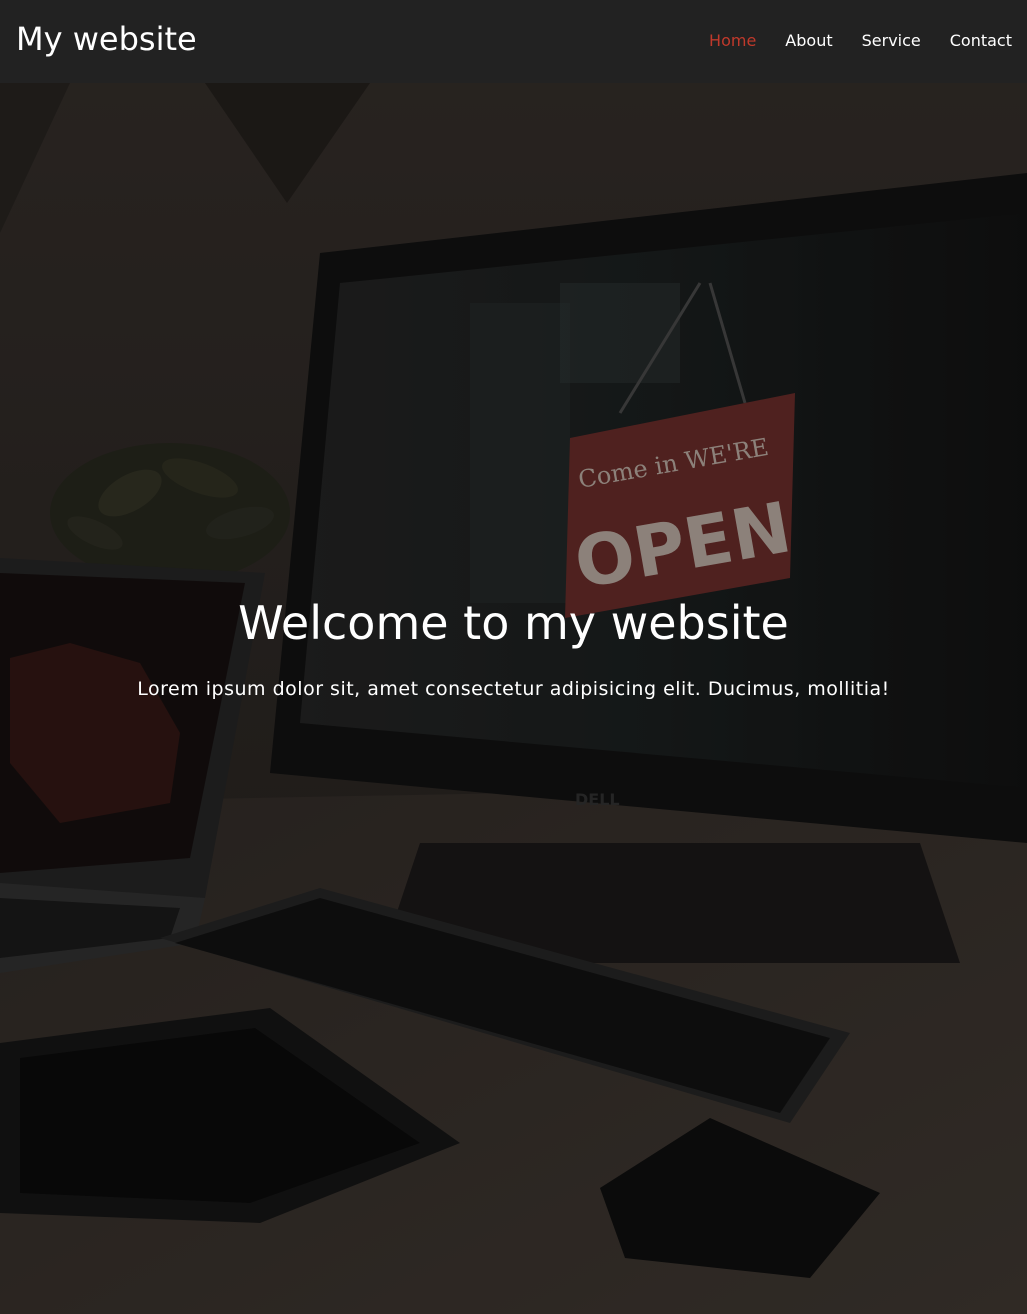 This screenshot has height=1314, width=1027. Describe the element at coordinates (732, 41) in the screenshot. I see `nav-link-home: Home` at that location.